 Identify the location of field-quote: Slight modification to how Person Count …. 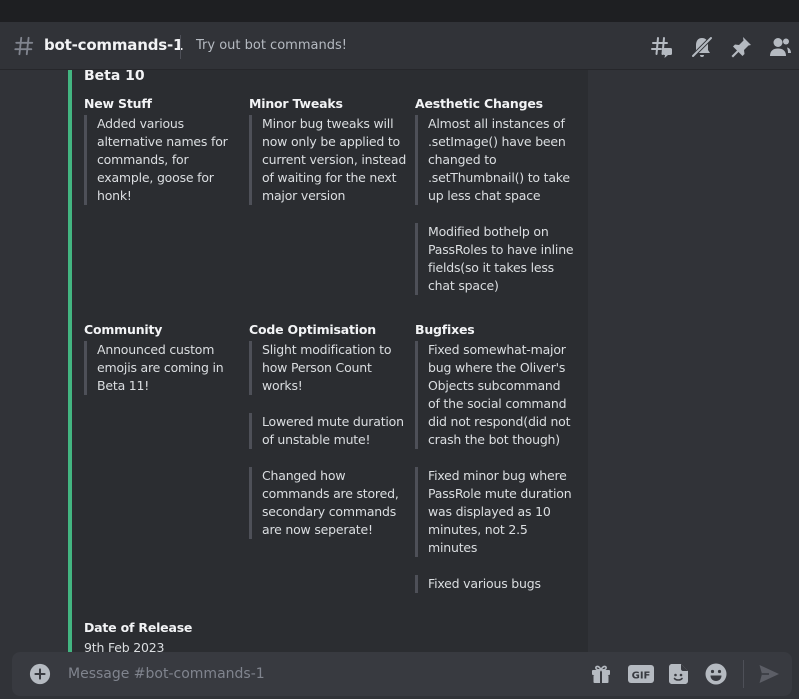
(329, 368).